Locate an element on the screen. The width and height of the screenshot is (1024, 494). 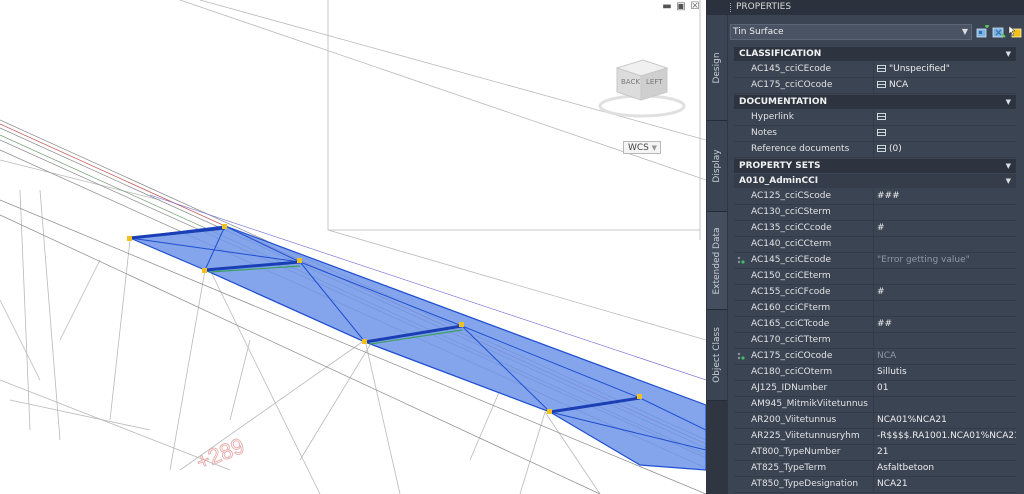
property-row: AC130_cciCSterm is located at coordinates (875, 213).